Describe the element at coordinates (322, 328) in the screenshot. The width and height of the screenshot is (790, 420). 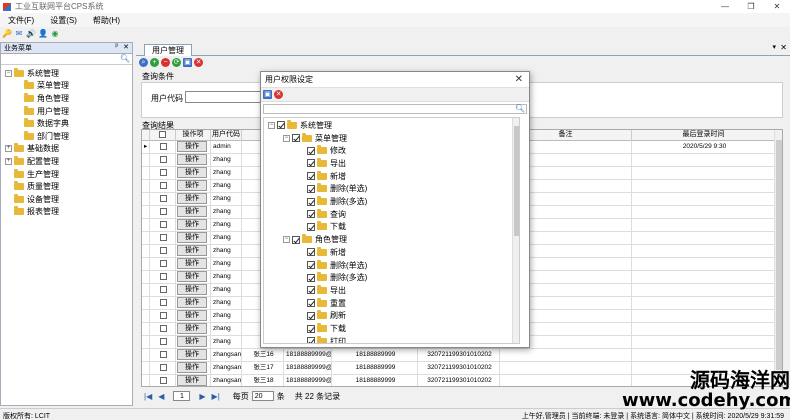
I see `permission-node: 下载` at that location.